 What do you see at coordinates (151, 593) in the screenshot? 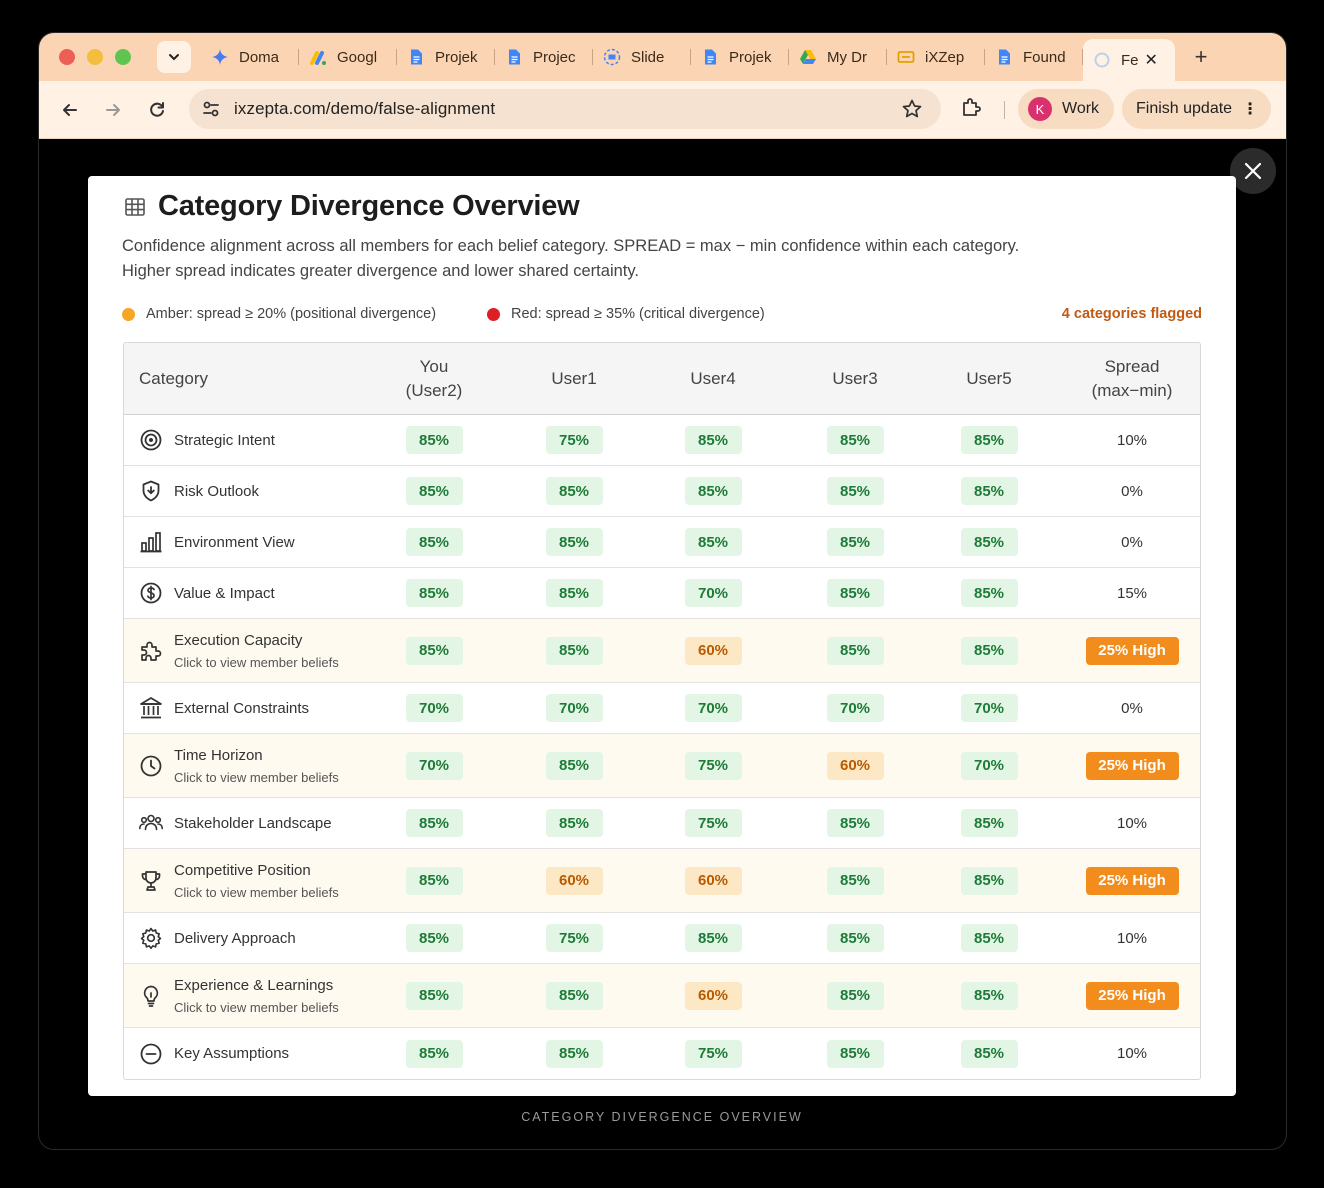
I see `dollar-icon` at bounding box center [151, 593].